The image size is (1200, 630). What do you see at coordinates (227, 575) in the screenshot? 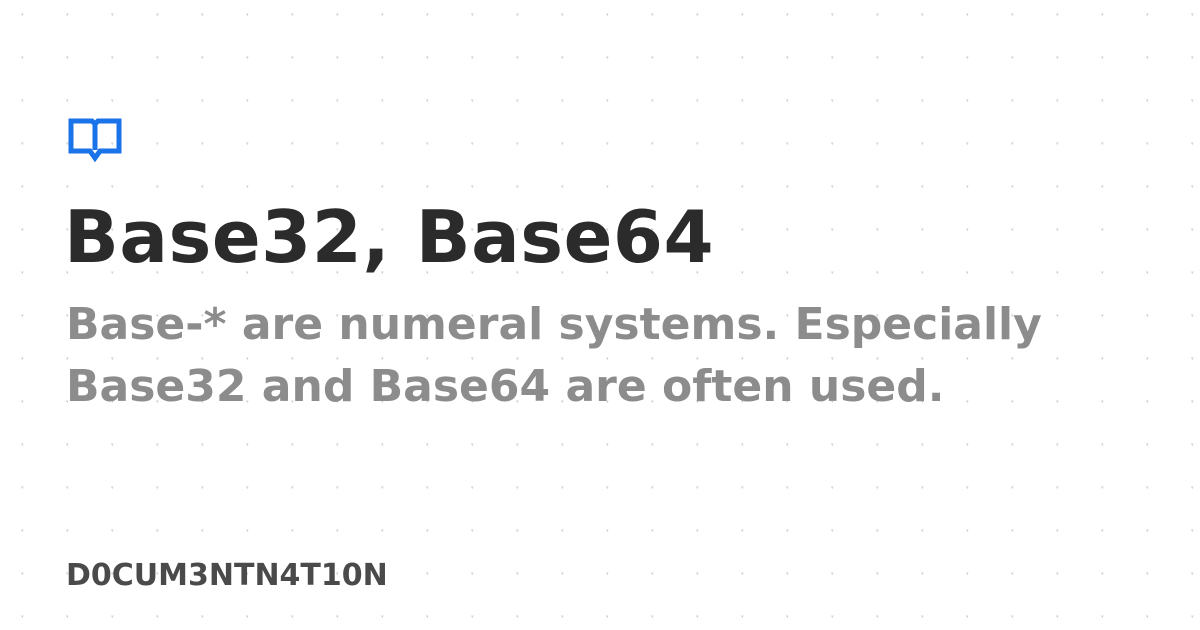
I see `site-name: D0CUM3NTN4T10N` at bounding box center [227, 575].